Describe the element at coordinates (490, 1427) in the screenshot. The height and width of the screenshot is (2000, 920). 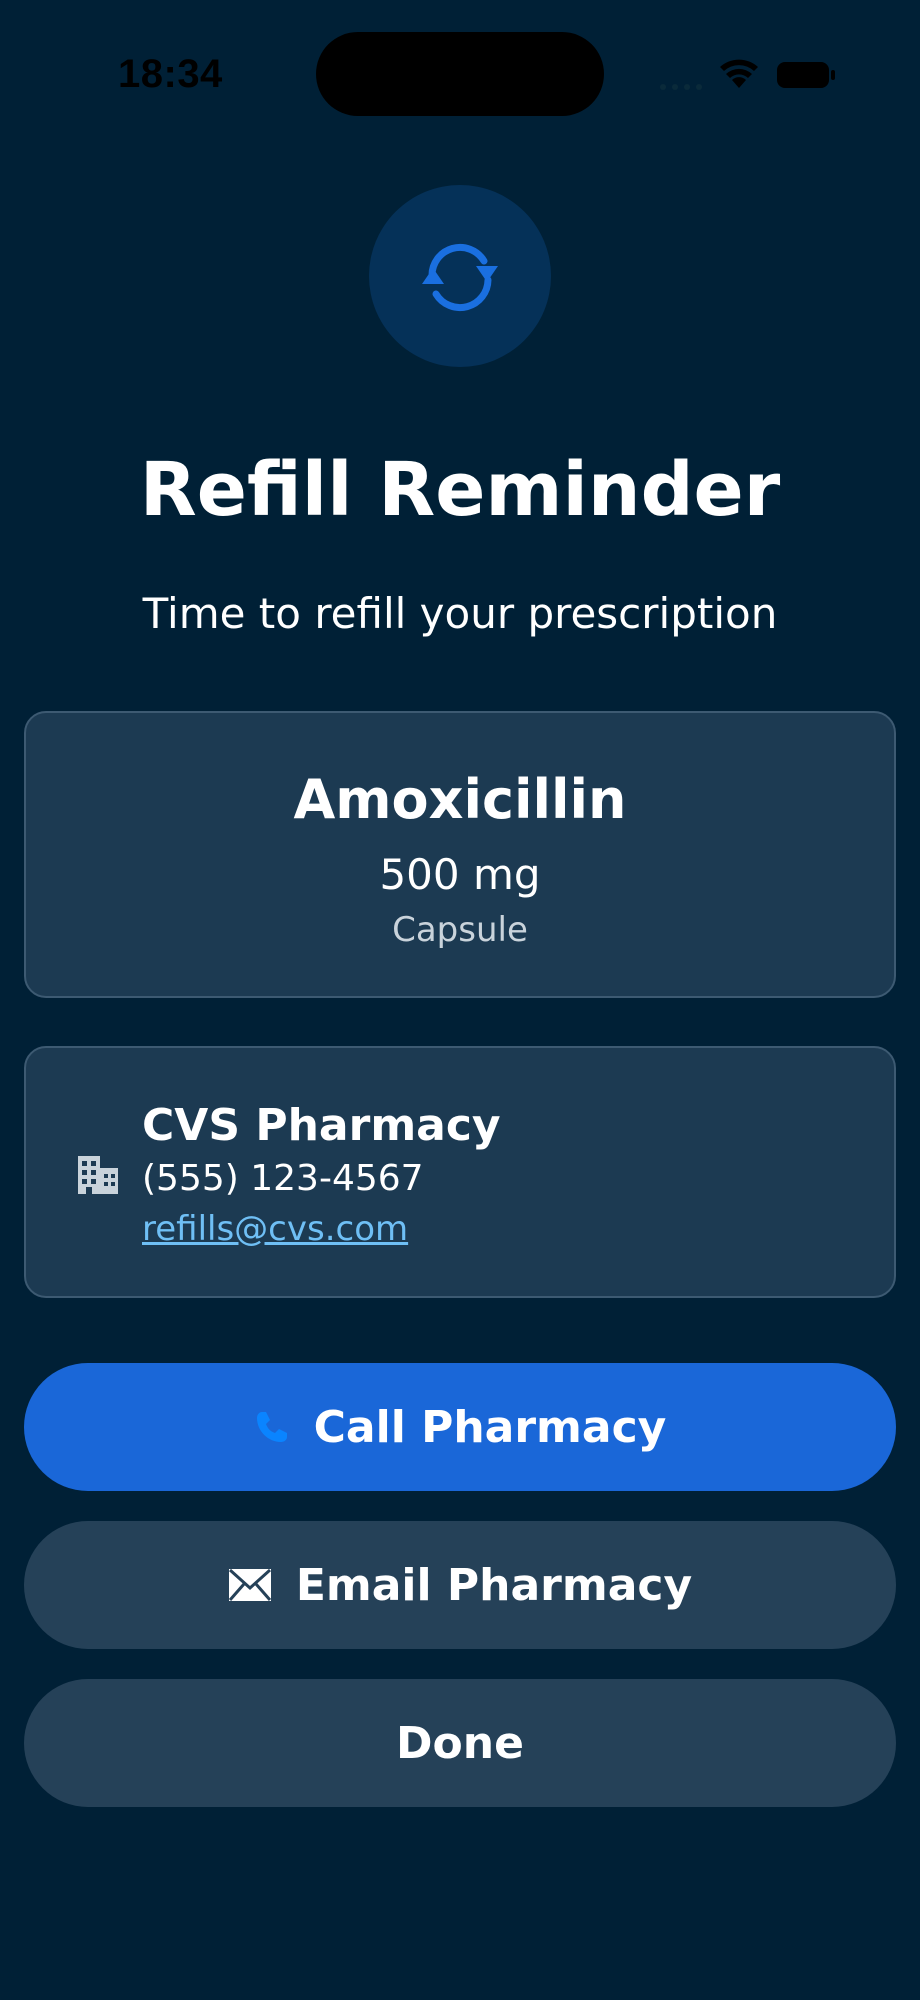
I see `call-pharmacy-label: Call Pharmacy` at that location.